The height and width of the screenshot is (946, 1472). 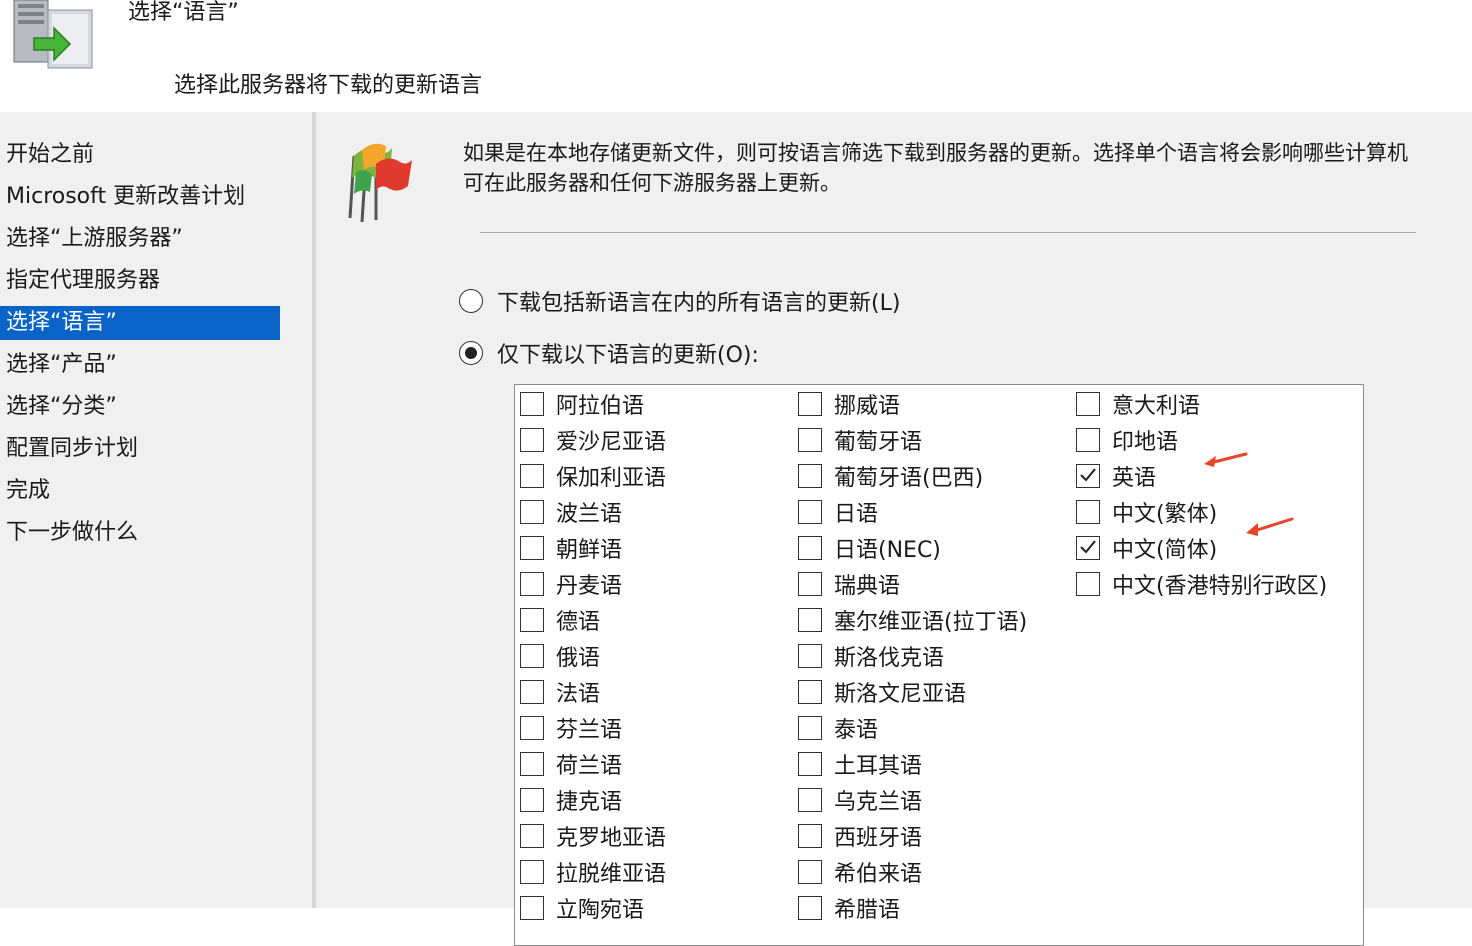 I want to click on language-label: 挪威语, so click(x=867, y=406).